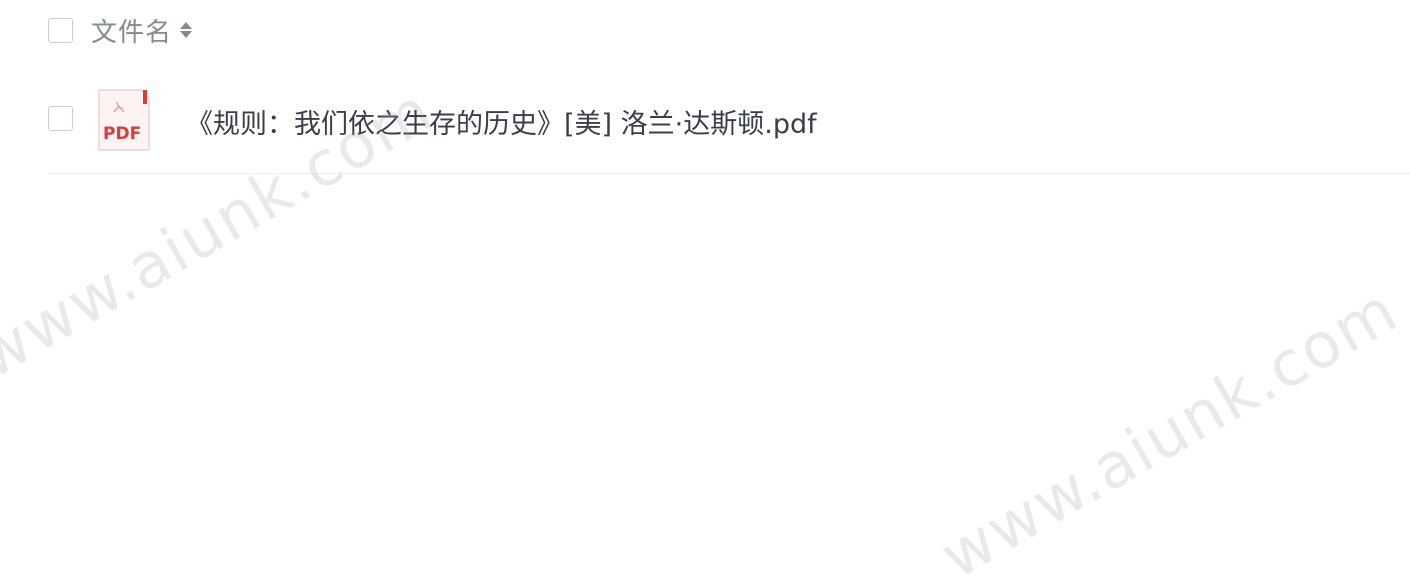 The image size is (1410, 588). What do you see at coordinates (60, 118) in the screenshot?
I see `file-select-checkbox` at bounding box center [60, 118].